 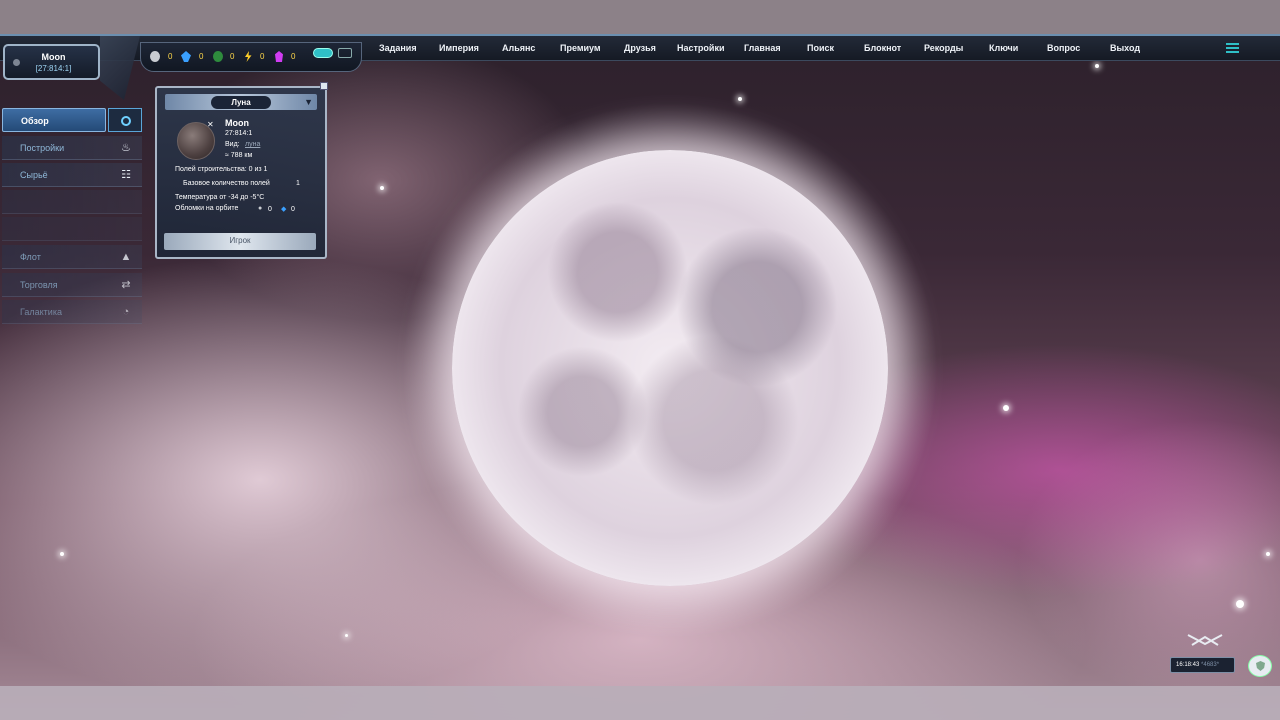 What do you see at coordinates (324, 86) in the screenshot?
I see `panel-close-button` at bounding box center [324, 86].